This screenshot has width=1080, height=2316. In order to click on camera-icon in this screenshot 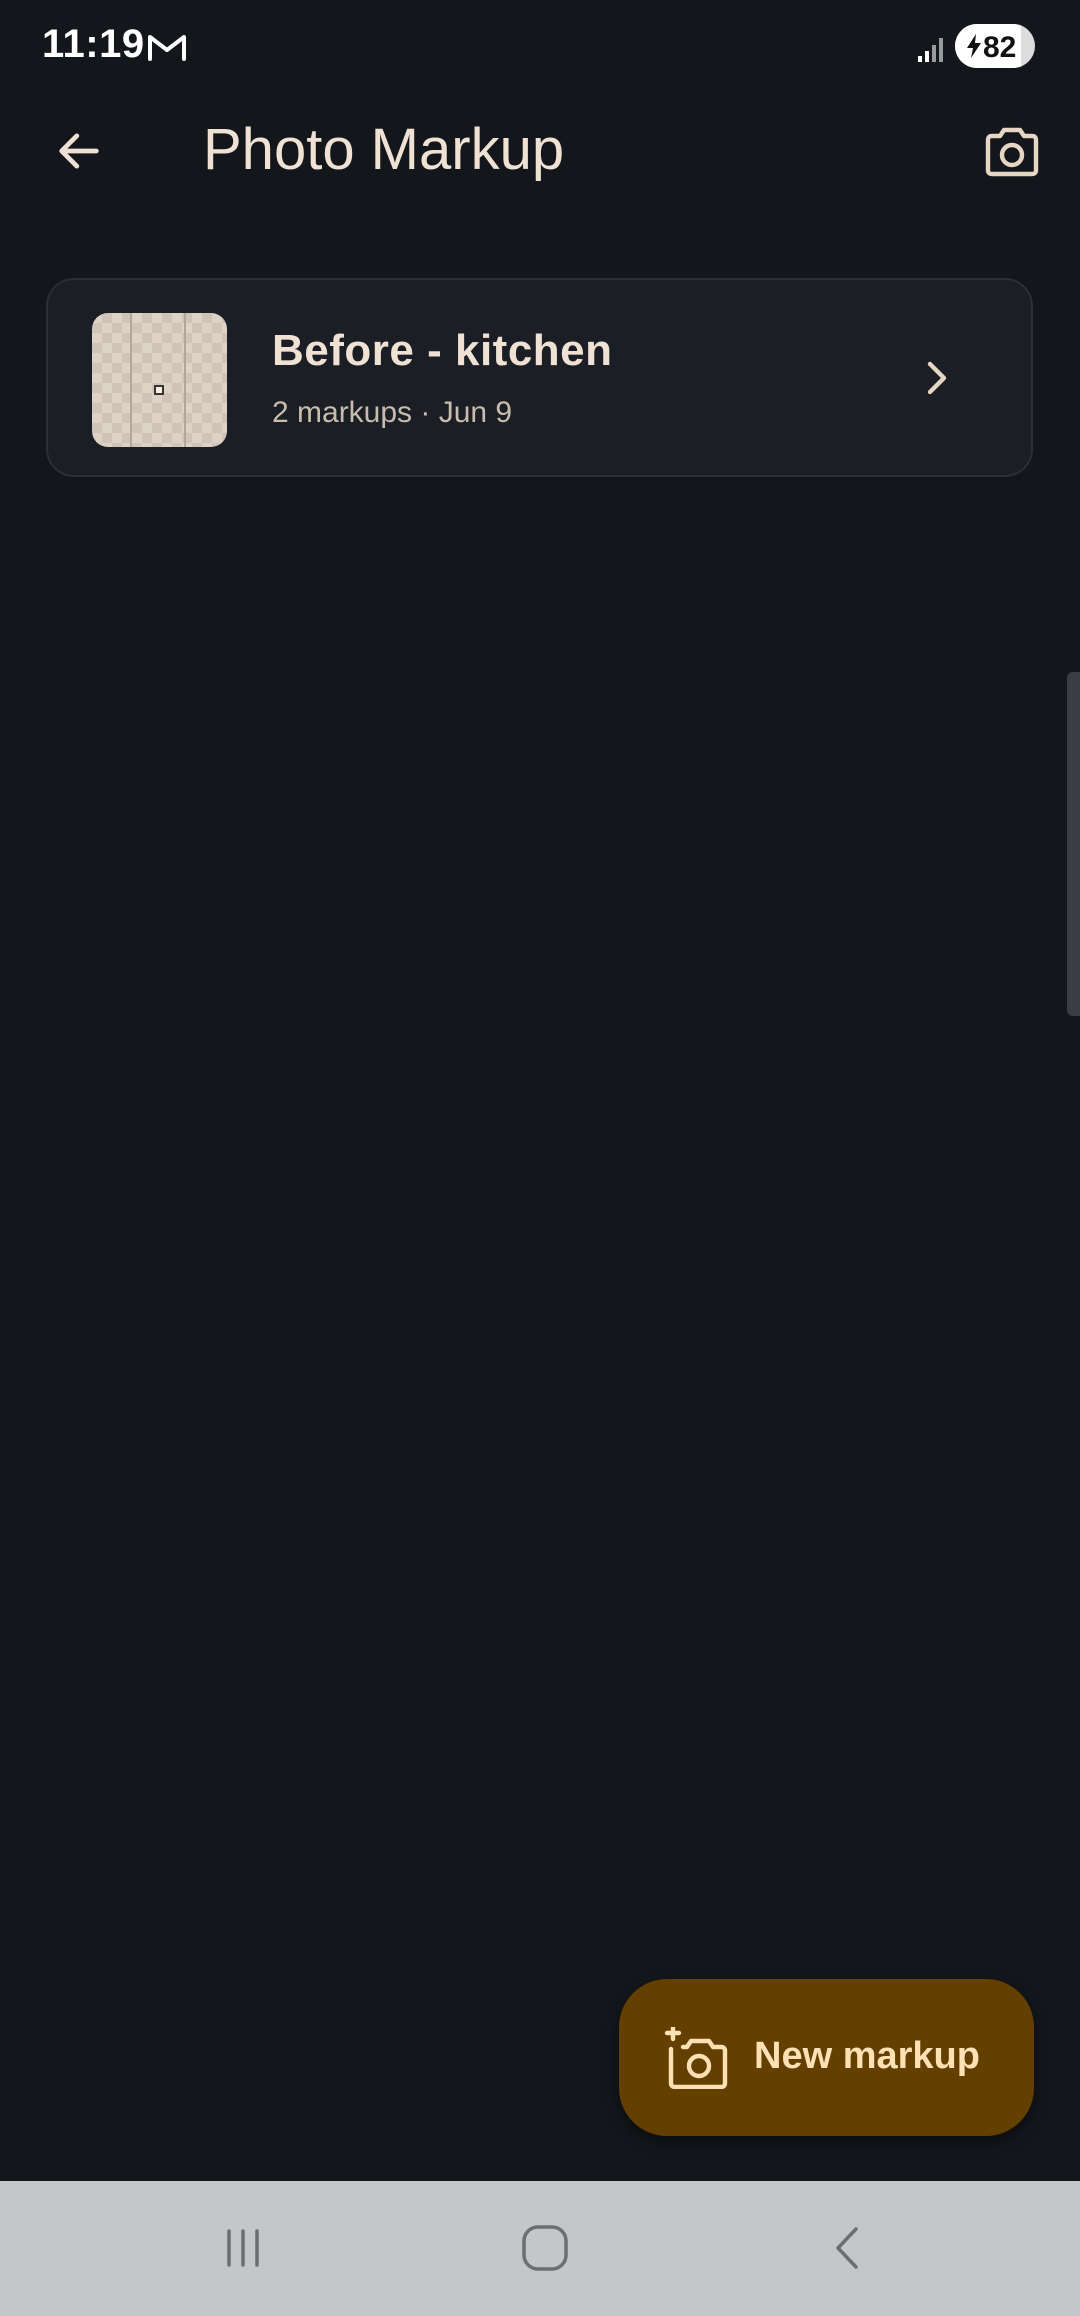, I will do `click(1012, 152)`.